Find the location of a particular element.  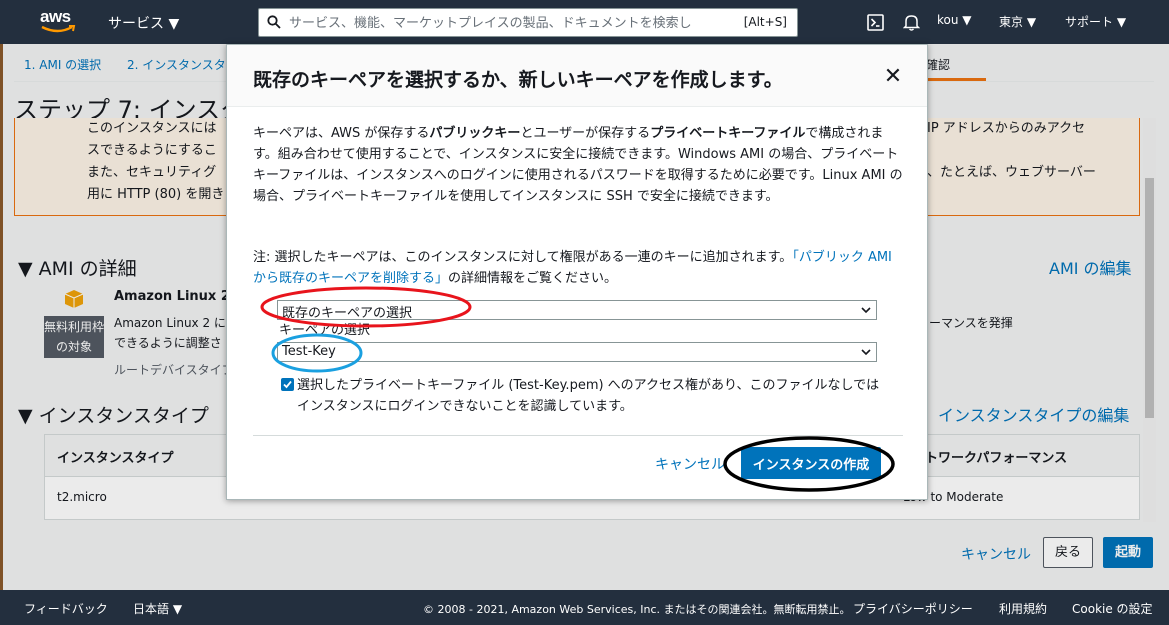

description-bold: パブリックキー is located at coordinates (475, 133).